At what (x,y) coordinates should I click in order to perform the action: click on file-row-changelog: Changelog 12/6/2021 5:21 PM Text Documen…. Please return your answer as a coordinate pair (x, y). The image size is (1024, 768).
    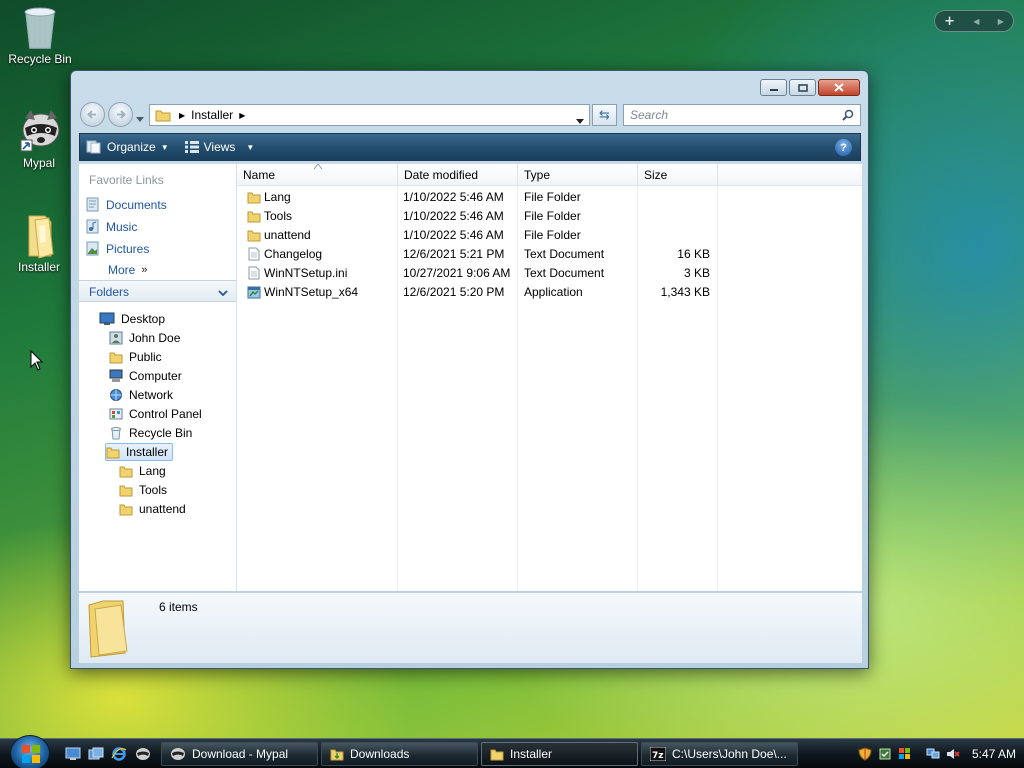
    Looking at the image, I should click on (477, 254).